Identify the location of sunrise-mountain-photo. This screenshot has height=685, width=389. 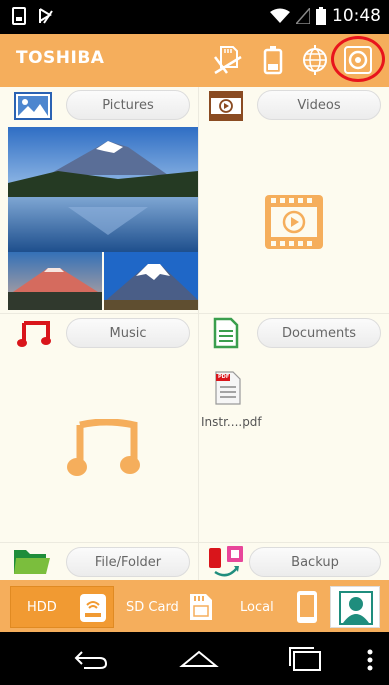
(55, 281).